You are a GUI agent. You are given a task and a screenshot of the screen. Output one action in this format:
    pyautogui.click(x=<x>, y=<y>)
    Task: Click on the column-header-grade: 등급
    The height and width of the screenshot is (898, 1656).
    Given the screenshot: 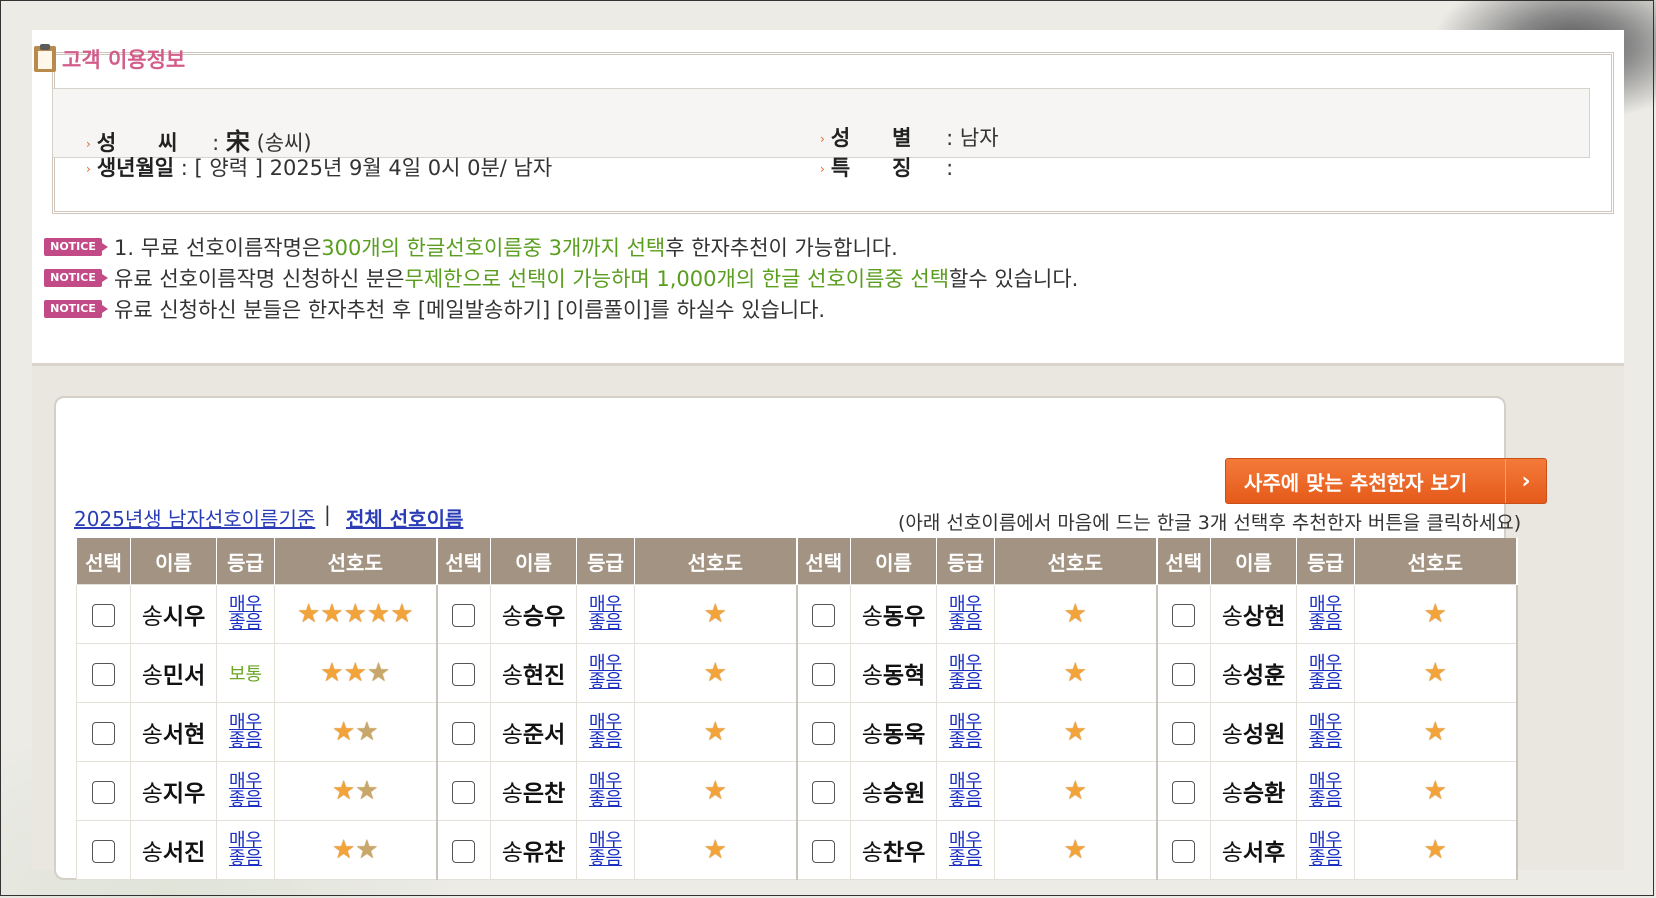 What is the action you would take?
    pyautogui.click(x=965, y=561)
    